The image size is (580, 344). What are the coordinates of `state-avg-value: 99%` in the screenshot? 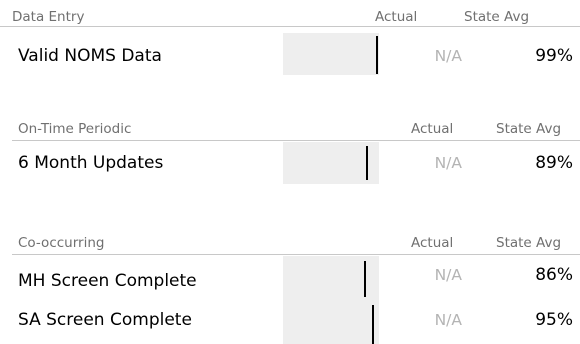 It's located at (554, 56).